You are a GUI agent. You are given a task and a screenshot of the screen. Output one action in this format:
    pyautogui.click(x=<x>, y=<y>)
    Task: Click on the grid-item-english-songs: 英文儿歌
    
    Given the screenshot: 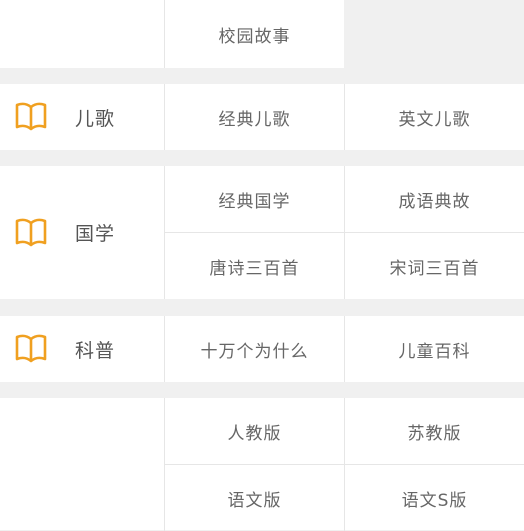 What is the action you would take?
    pyautogui.click(x=434, y=117)
    